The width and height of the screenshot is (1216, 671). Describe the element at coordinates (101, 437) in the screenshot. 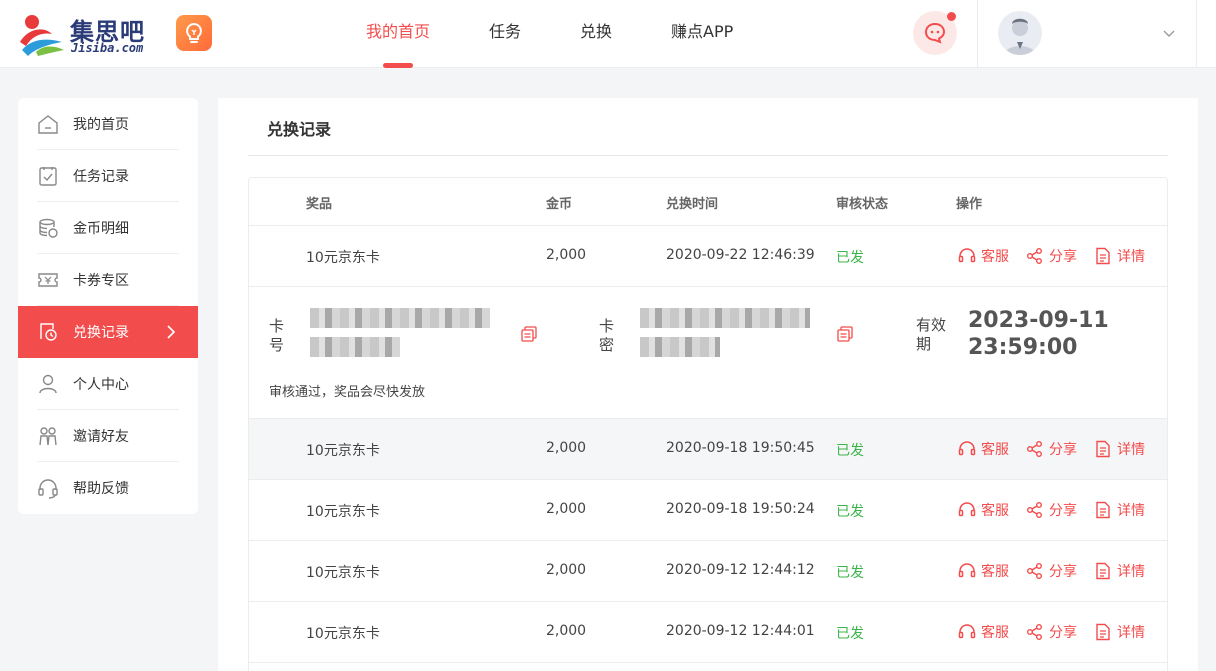

I see `sidebar-item-label: 邀请好友` at that location.